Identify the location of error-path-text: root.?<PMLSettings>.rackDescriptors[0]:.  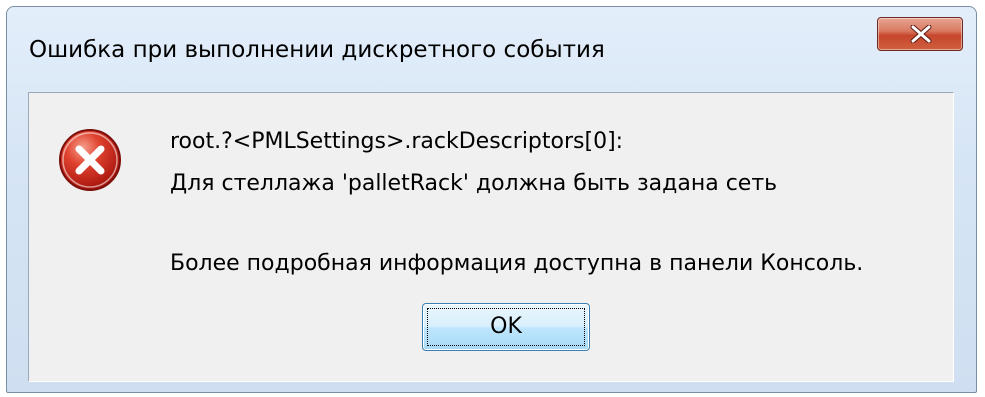
(397, 141).